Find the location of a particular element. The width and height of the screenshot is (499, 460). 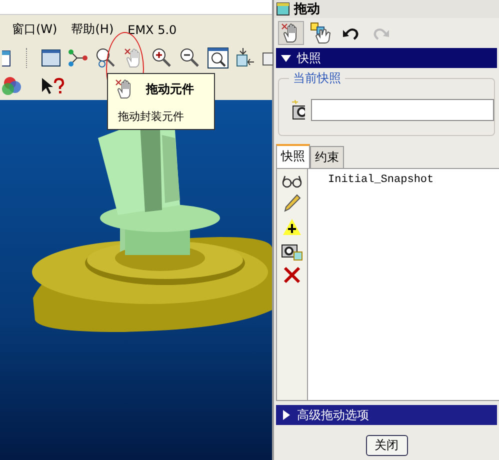

help-pointer-icon is located at coordinates (53, 86).